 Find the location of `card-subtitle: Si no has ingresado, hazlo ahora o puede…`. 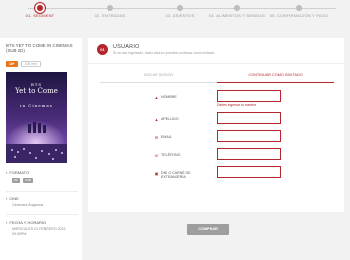

card-subtitle: Si no has ingresado, hazlo ahora o puede… is located at coordinates (164, 53).